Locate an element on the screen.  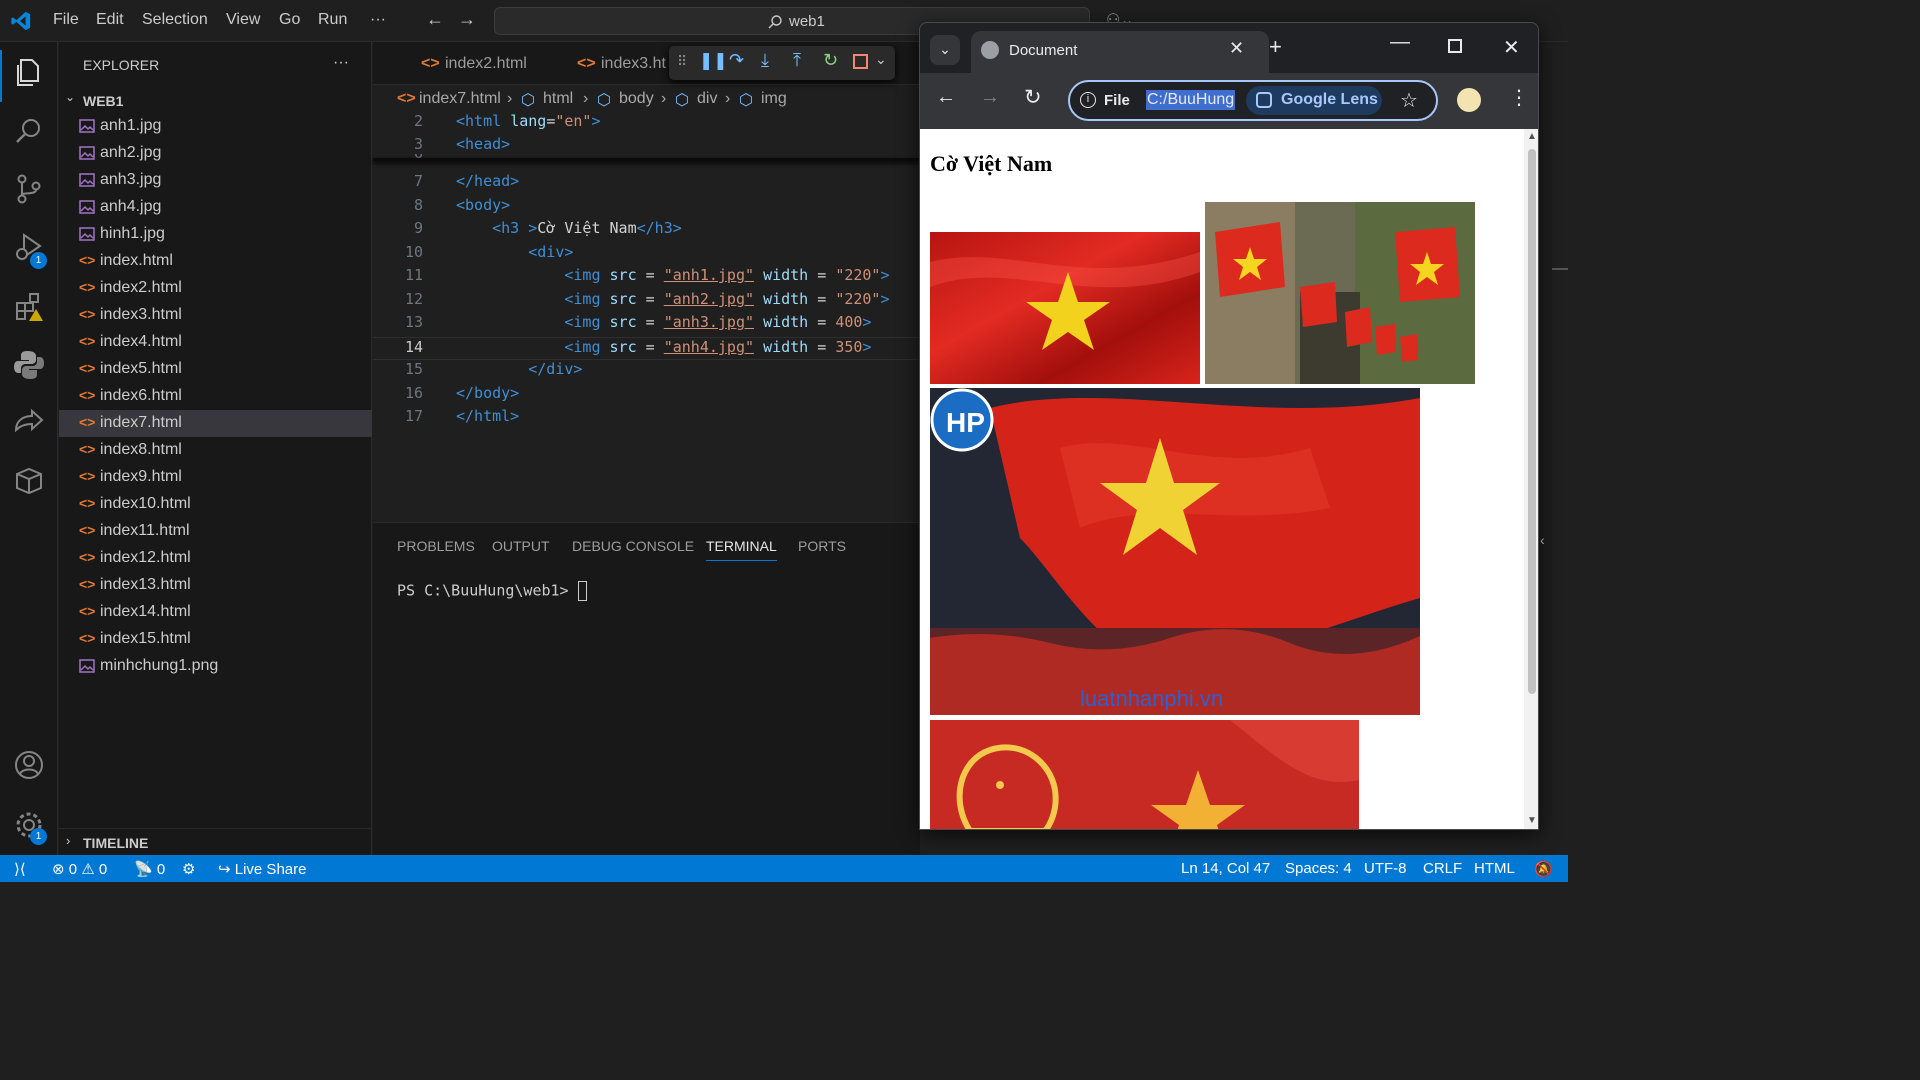
code-line: 8 <body> is located at coordinates (646, 207).